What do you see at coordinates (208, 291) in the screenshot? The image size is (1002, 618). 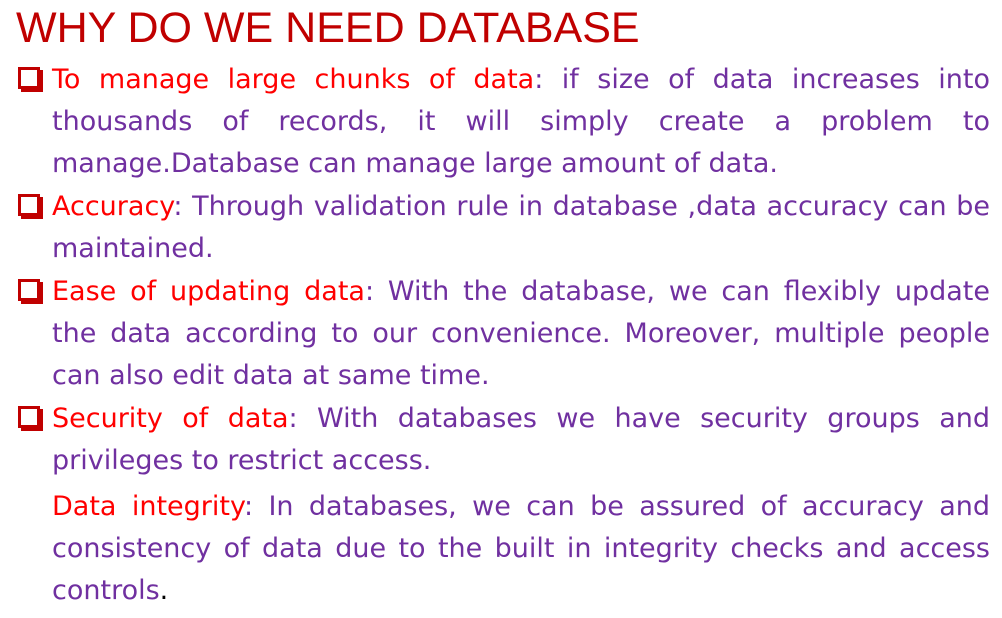 I see `item-term: Ease of updating data` at bounding box center [208, 291].